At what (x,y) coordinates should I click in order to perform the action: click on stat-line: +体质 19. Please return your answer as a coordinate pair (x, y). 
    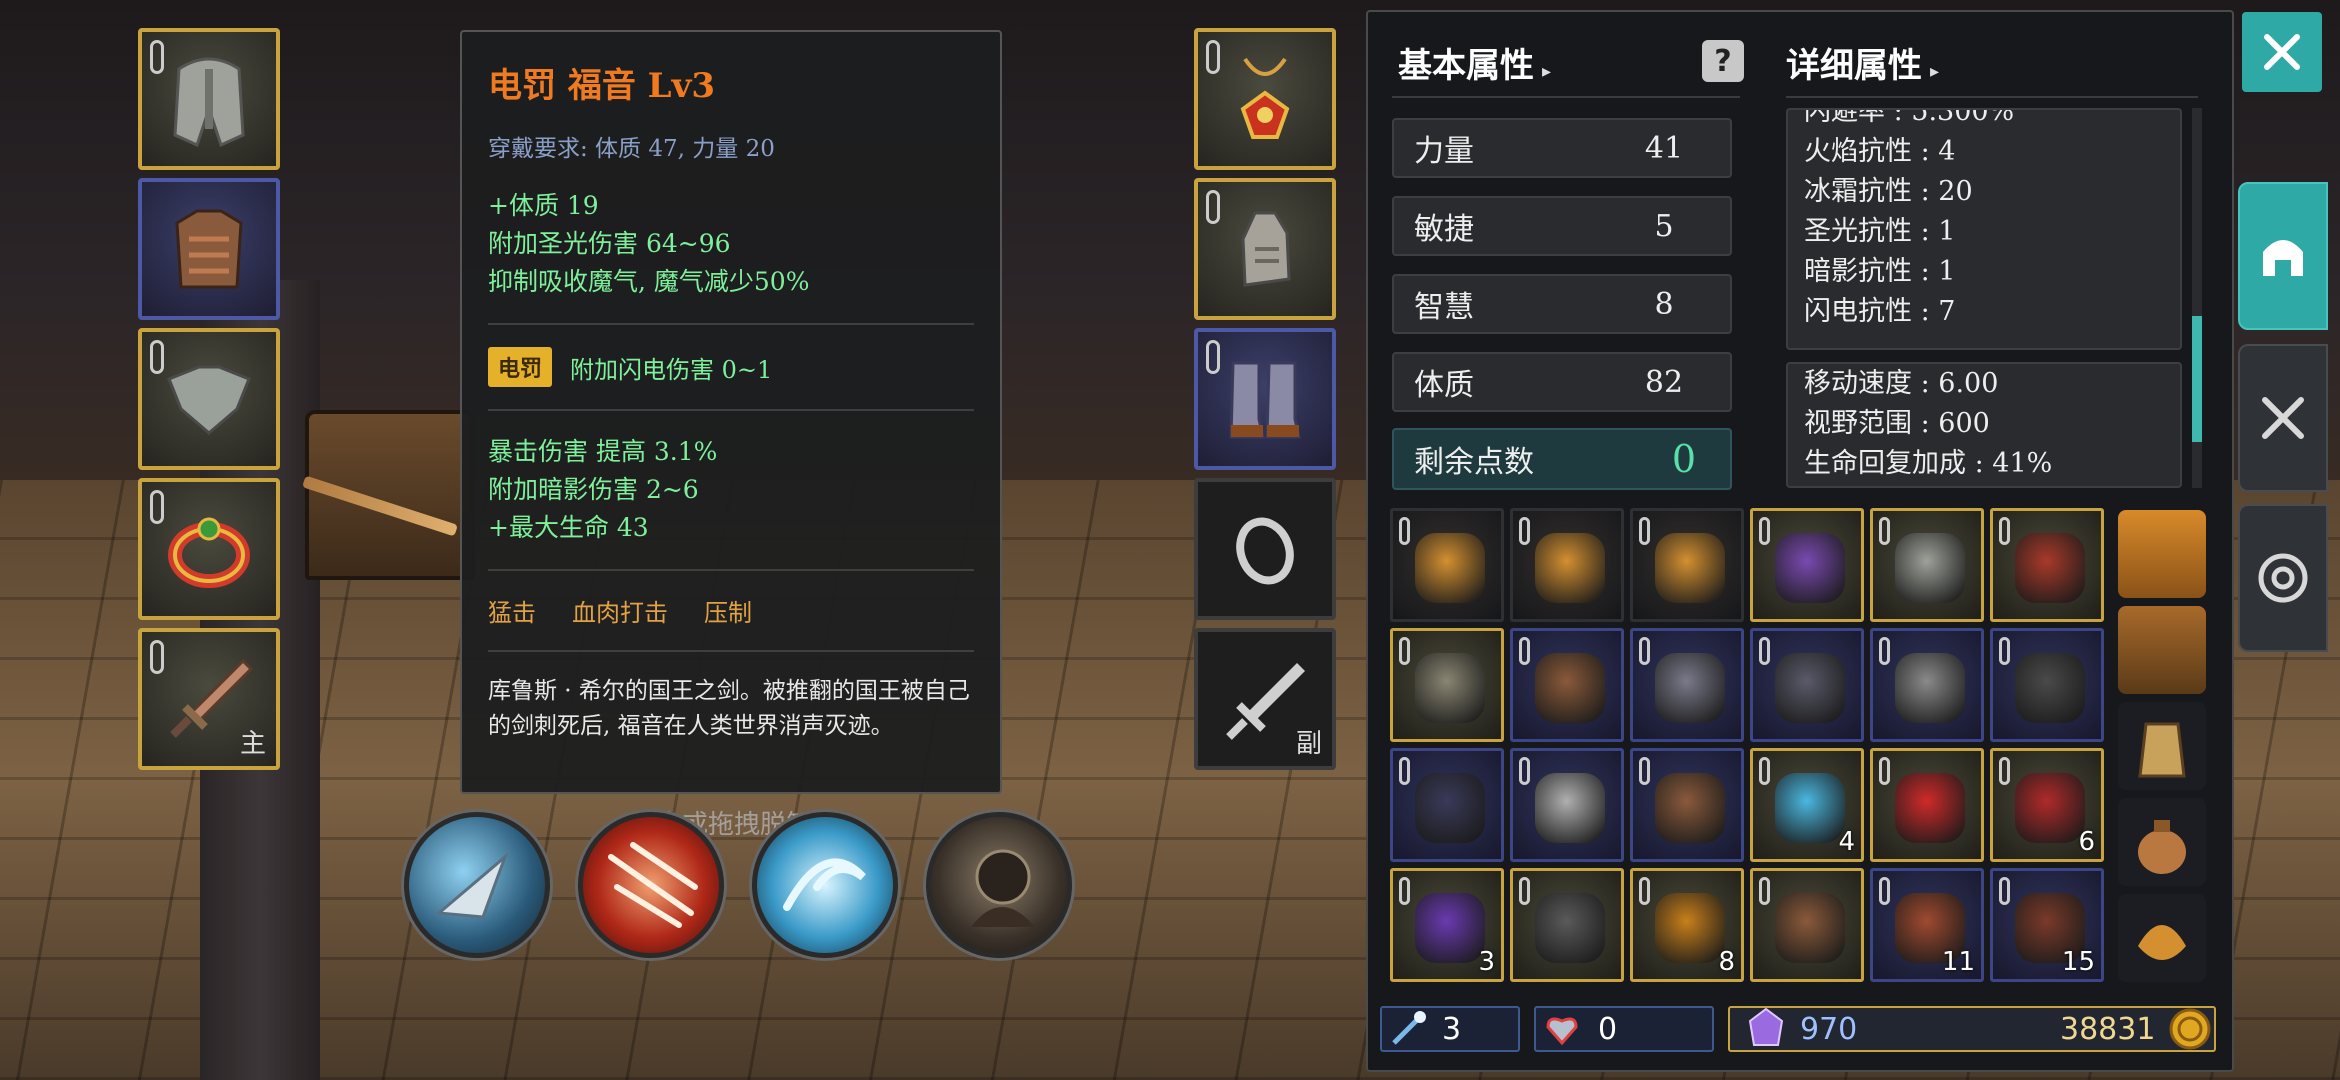
    Looking at the image, I should click on (543, 205).